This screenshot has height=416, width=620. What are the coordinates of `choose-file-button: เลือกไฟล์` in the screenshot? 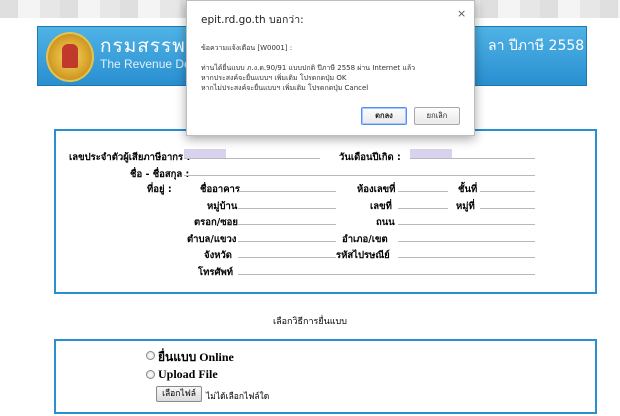 It's located at (179, 394).